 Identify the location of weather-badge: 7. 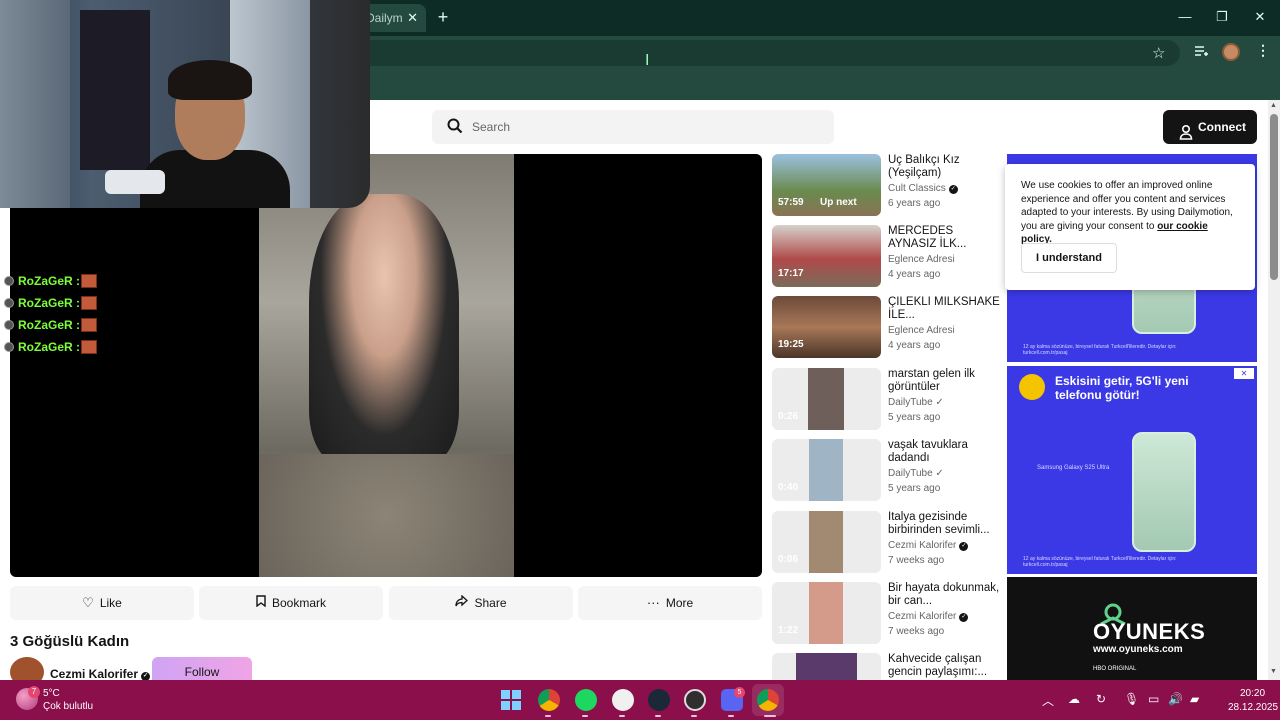
(34, 692).